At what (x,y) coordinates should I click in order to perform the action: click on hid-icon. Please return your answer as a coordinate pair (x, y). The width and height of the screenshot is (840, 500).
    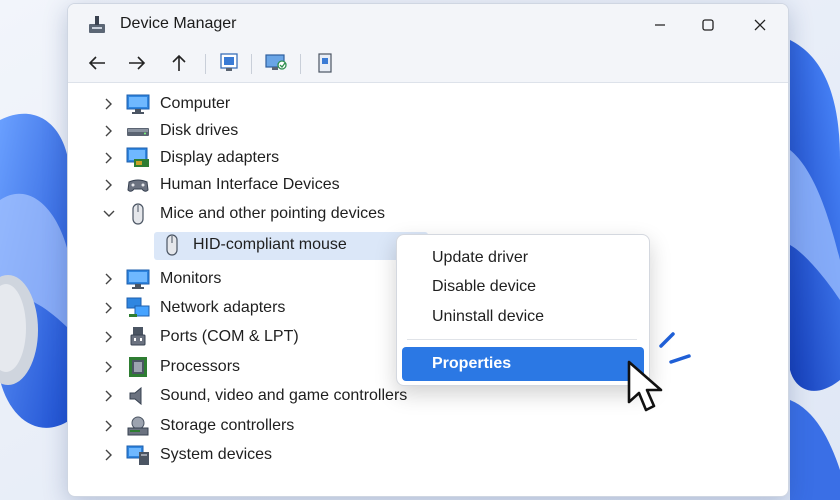
    Looking at the image, I should click on (138, 185).